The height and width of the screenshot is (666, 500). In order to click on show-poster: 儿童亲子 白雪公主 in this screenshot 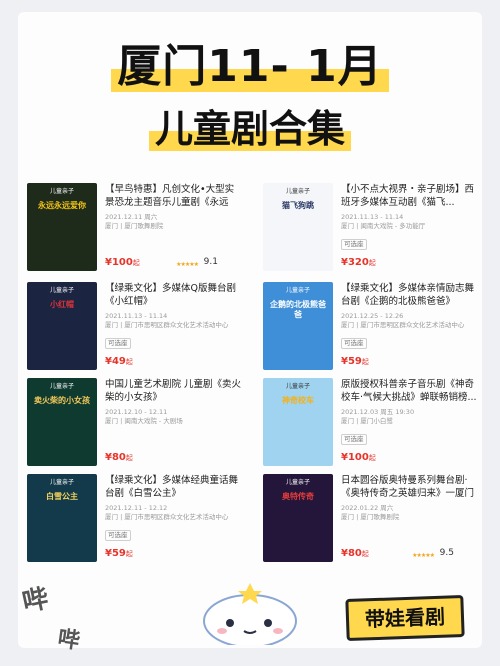, I will do `click(62, 518)`.